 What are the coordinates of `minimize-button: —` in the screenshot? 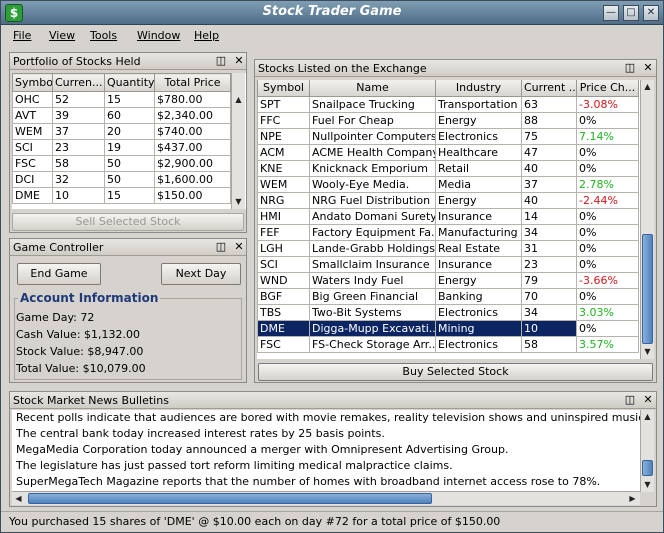 It's located at (611, 13).